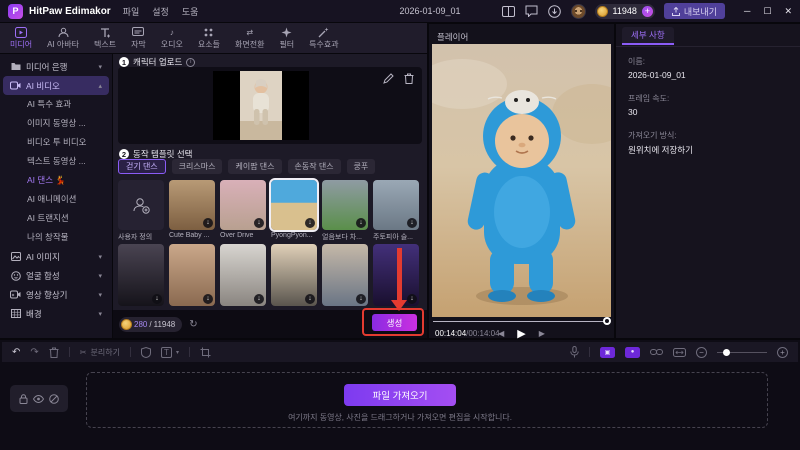 This screenshot has width=800, height=450. What do you see at coordinates (100, 86) in the screenshot?
I see `chevron-up-icon: ▴` at bounding box center [100, 86].